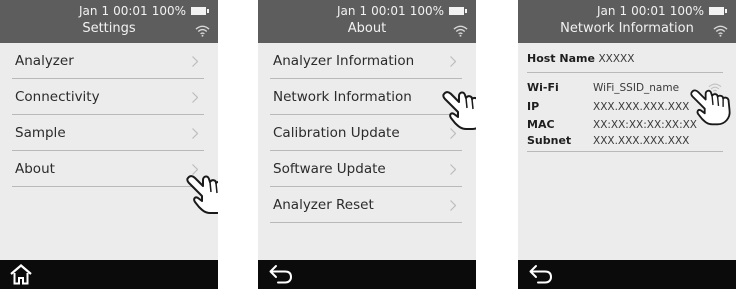 Image resolution: width=738 pixels, height=289 pixels. I want to click on menu-item-label: Software Update, so click(329, 169).